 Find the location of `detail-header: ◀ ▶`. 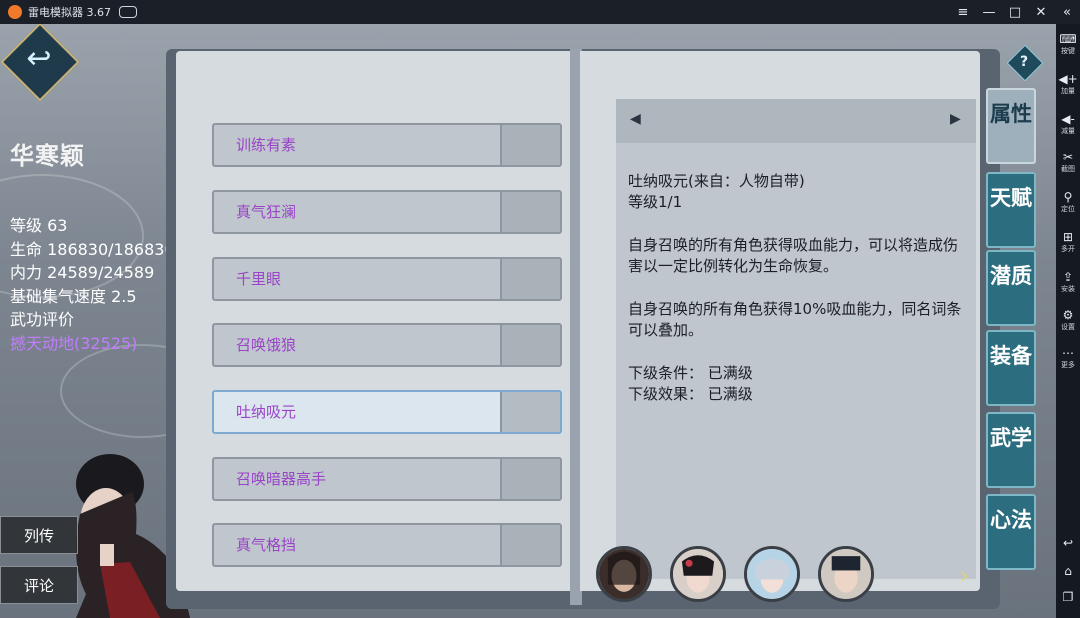

detail-header: ◀ ▶ is located at coordinates (796, 121).